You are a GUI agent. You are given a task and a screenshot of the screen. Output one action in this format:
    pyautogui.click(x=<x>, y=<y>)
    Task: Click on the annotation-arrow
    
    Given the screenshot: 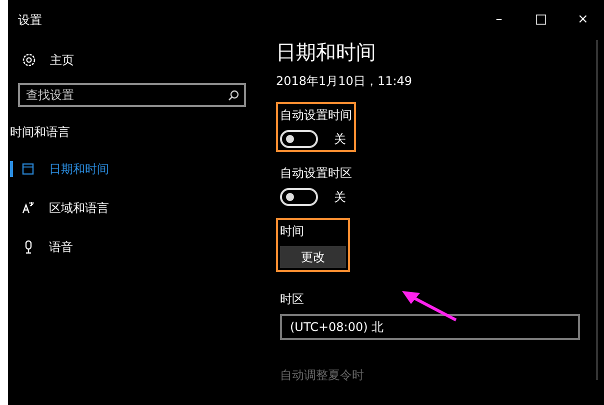 What is the action you would take?
    pyautogui.click(x=429, y=306)
    